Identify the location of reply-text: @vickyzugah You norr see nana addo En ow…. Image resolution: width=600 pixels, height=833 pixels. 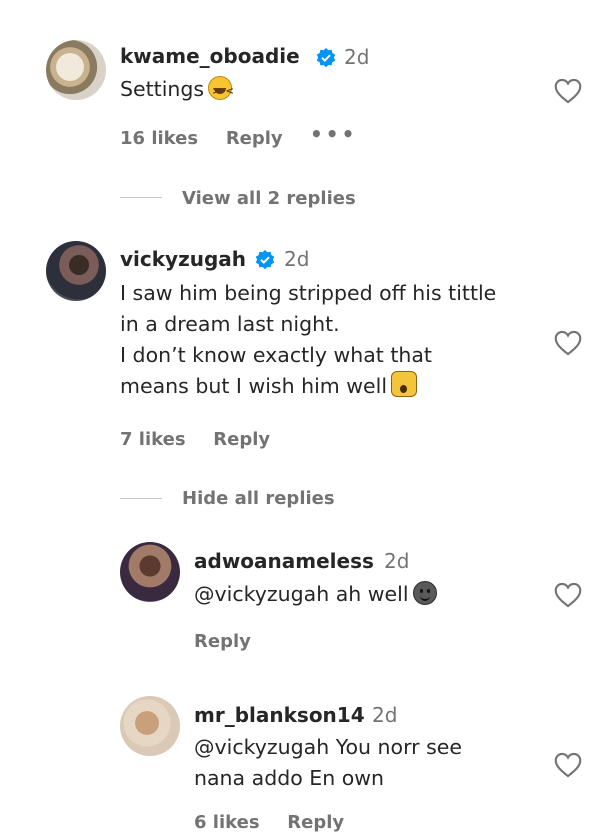
(328, 763).